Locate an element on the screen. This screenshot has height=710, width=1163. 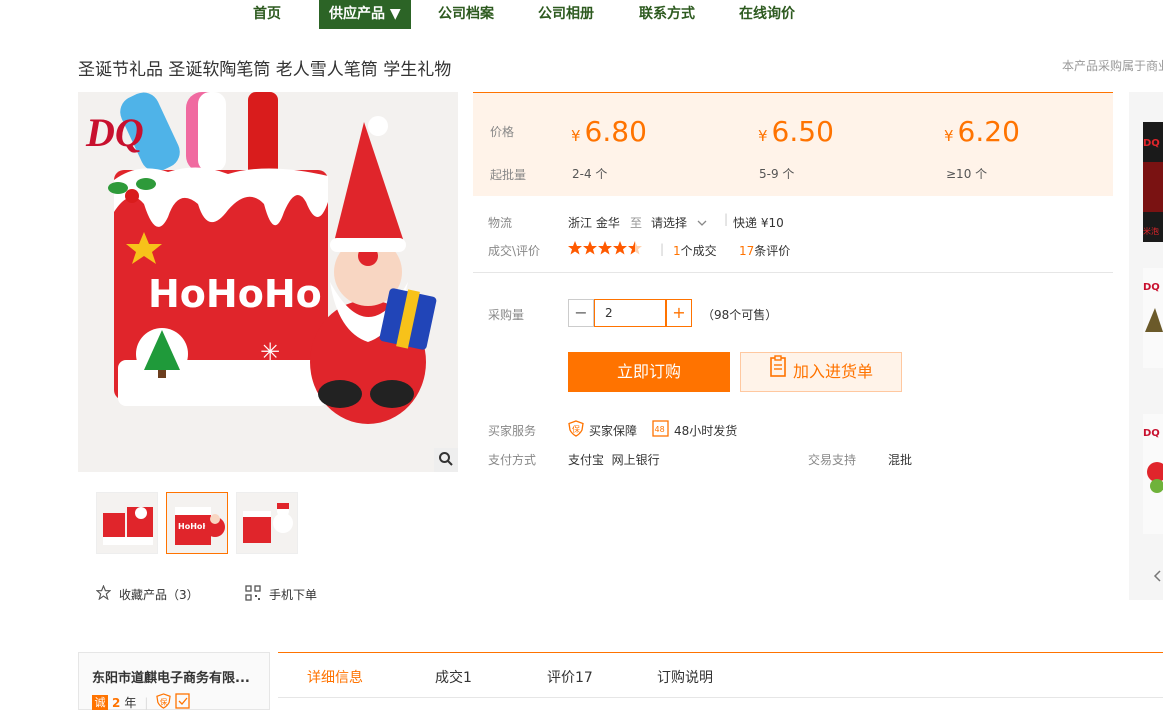
services-label: 买家服务 is located at coordinates (512, 431).